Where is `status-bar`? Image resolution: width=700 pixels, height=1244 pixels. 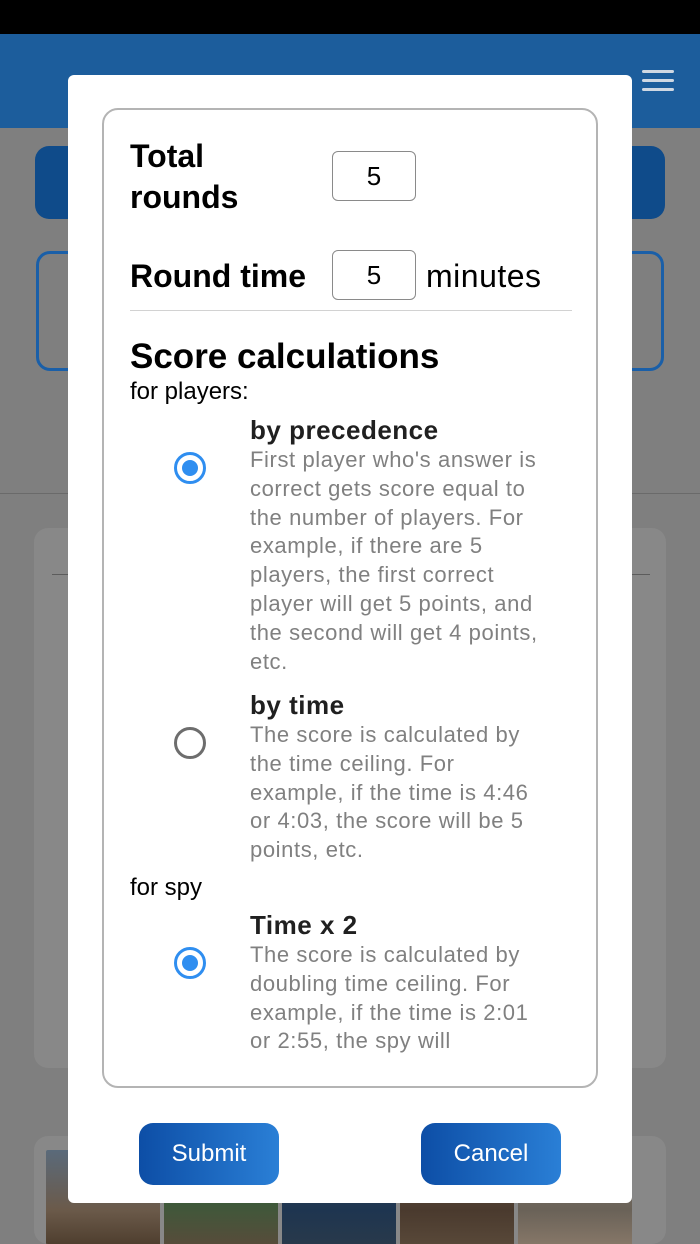 status-bar is located at coordinates (350, 17).